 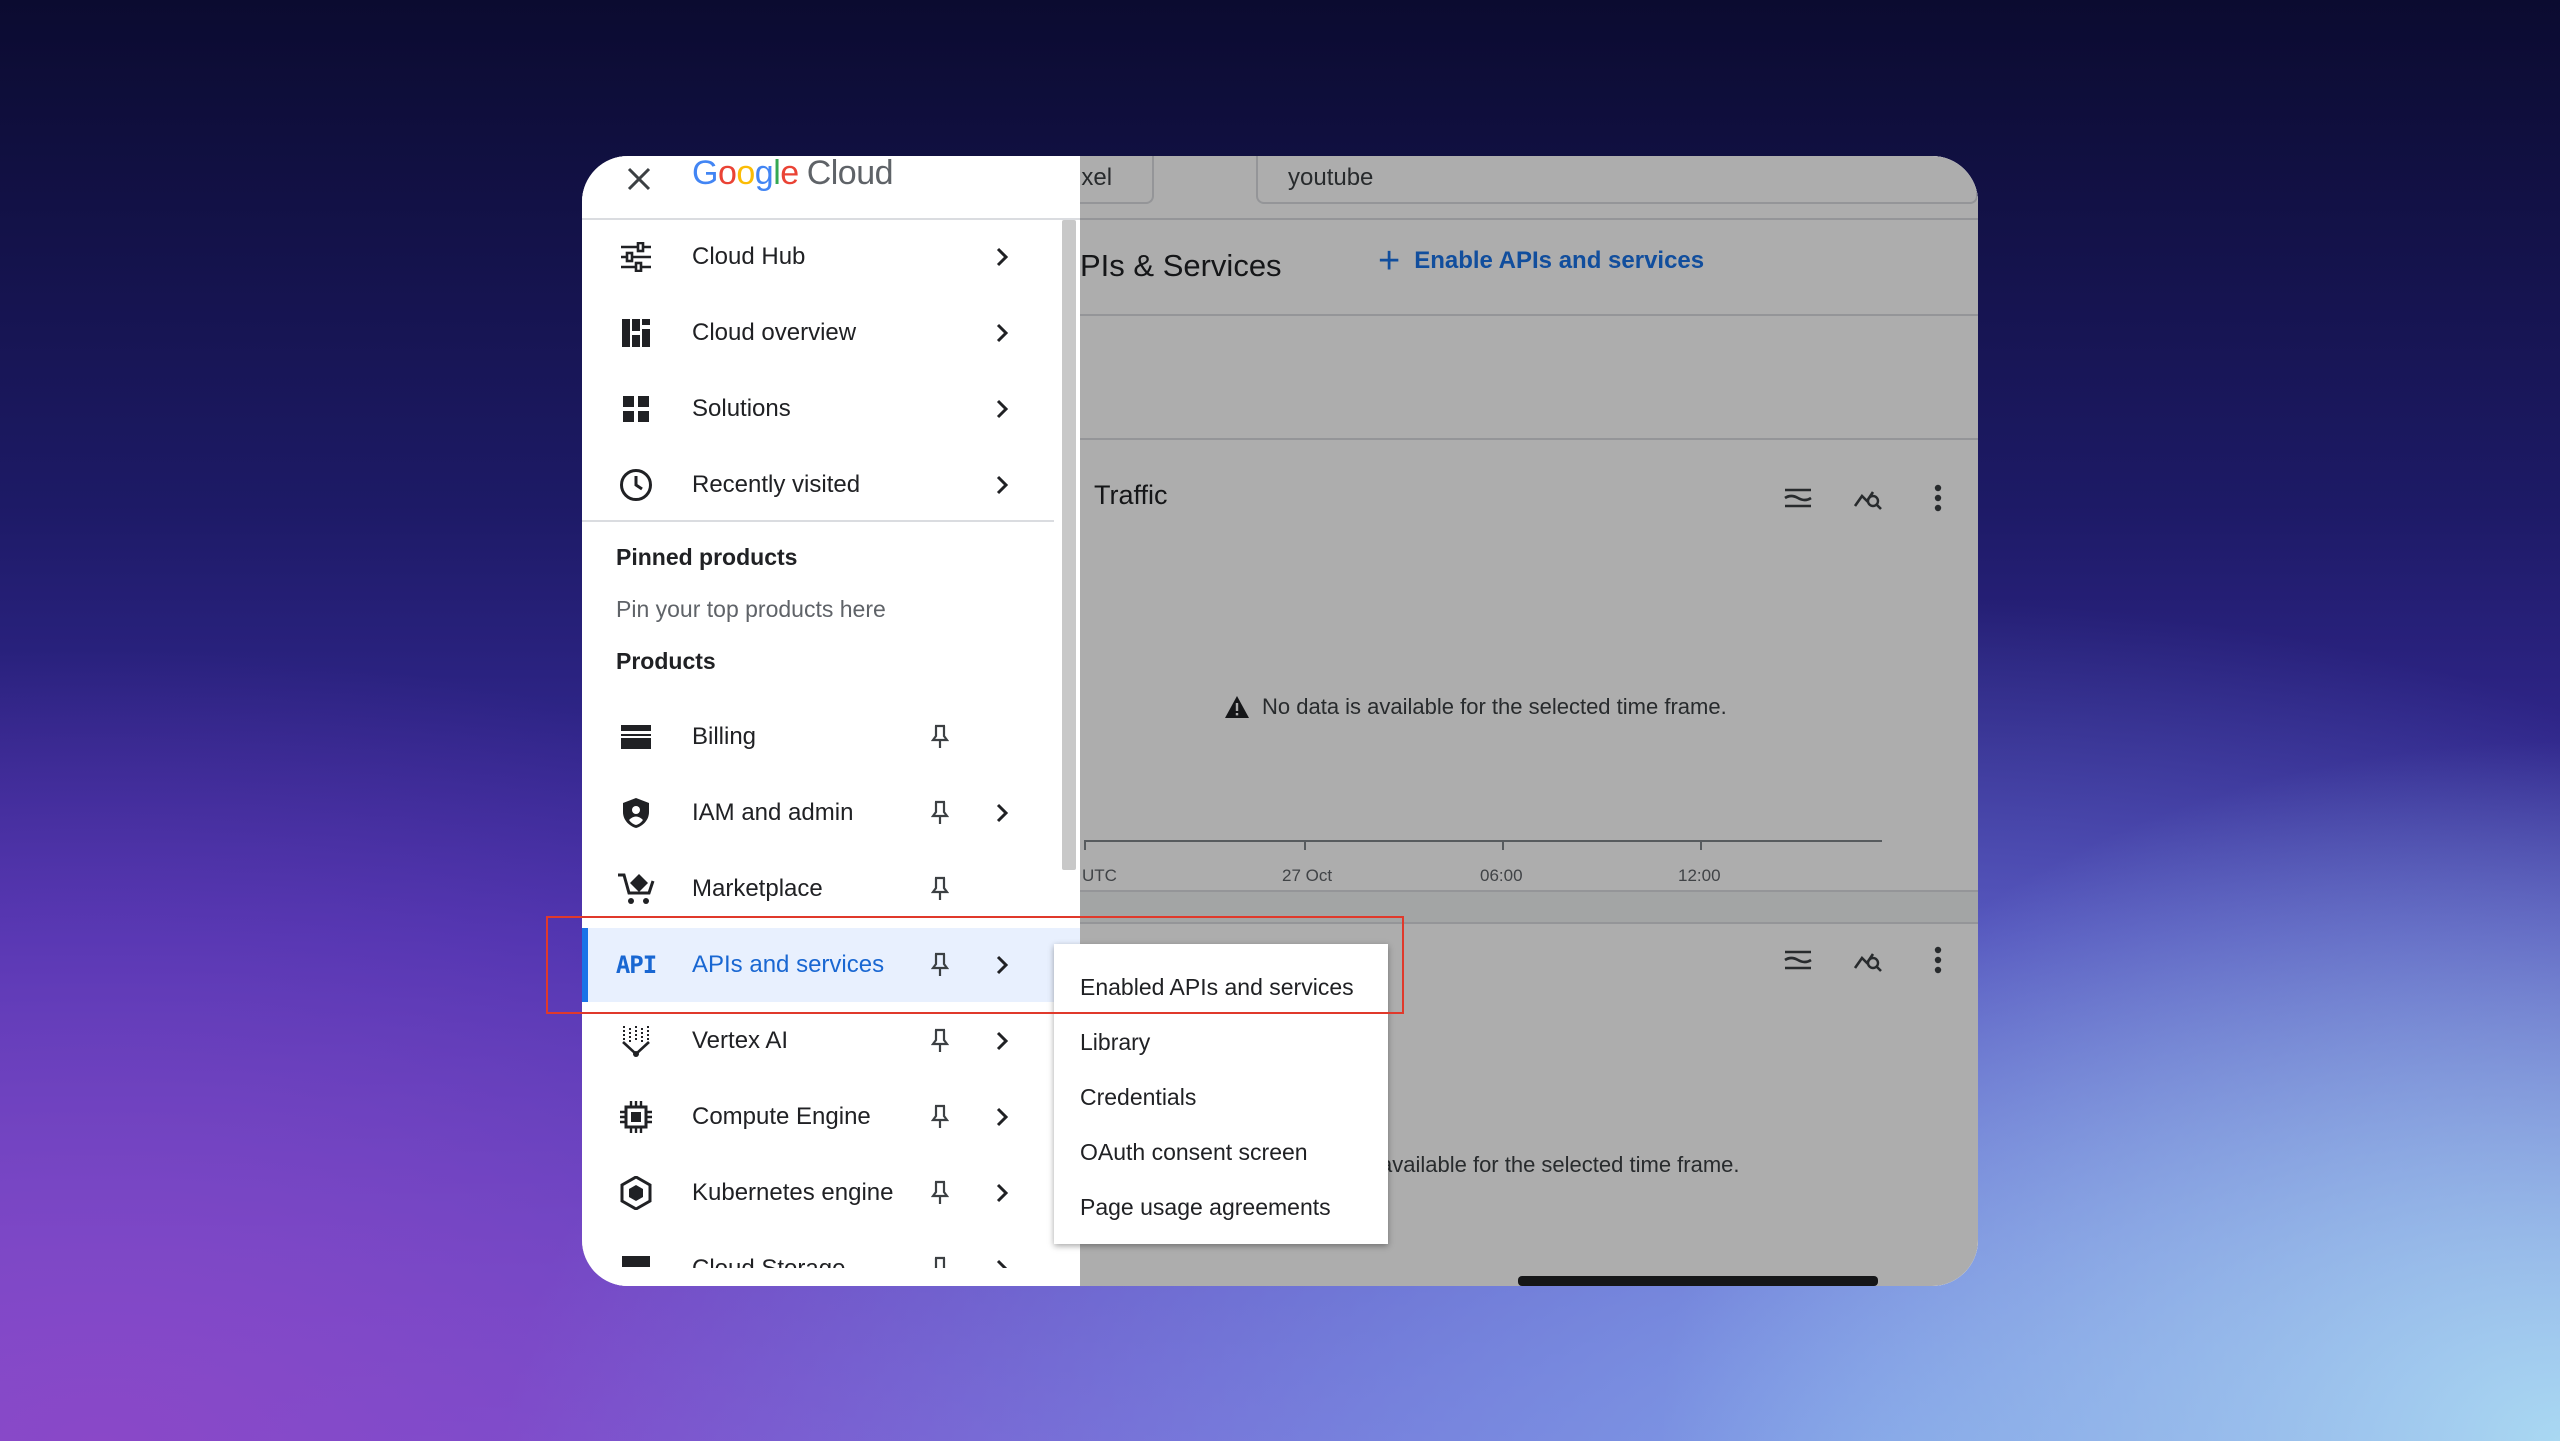 I want to click on nav-item-vertex-ai: Vertex AI, so click(x=821, y=1041).